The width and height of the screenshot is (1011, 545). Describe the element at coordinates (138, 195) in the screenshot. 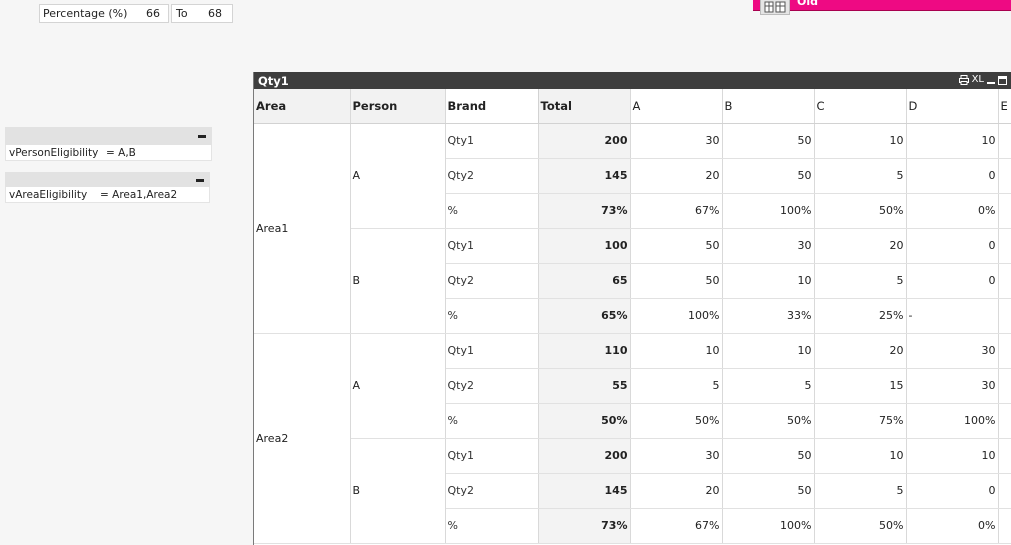

I see `variable-value: = Area1,Area2` at that location.